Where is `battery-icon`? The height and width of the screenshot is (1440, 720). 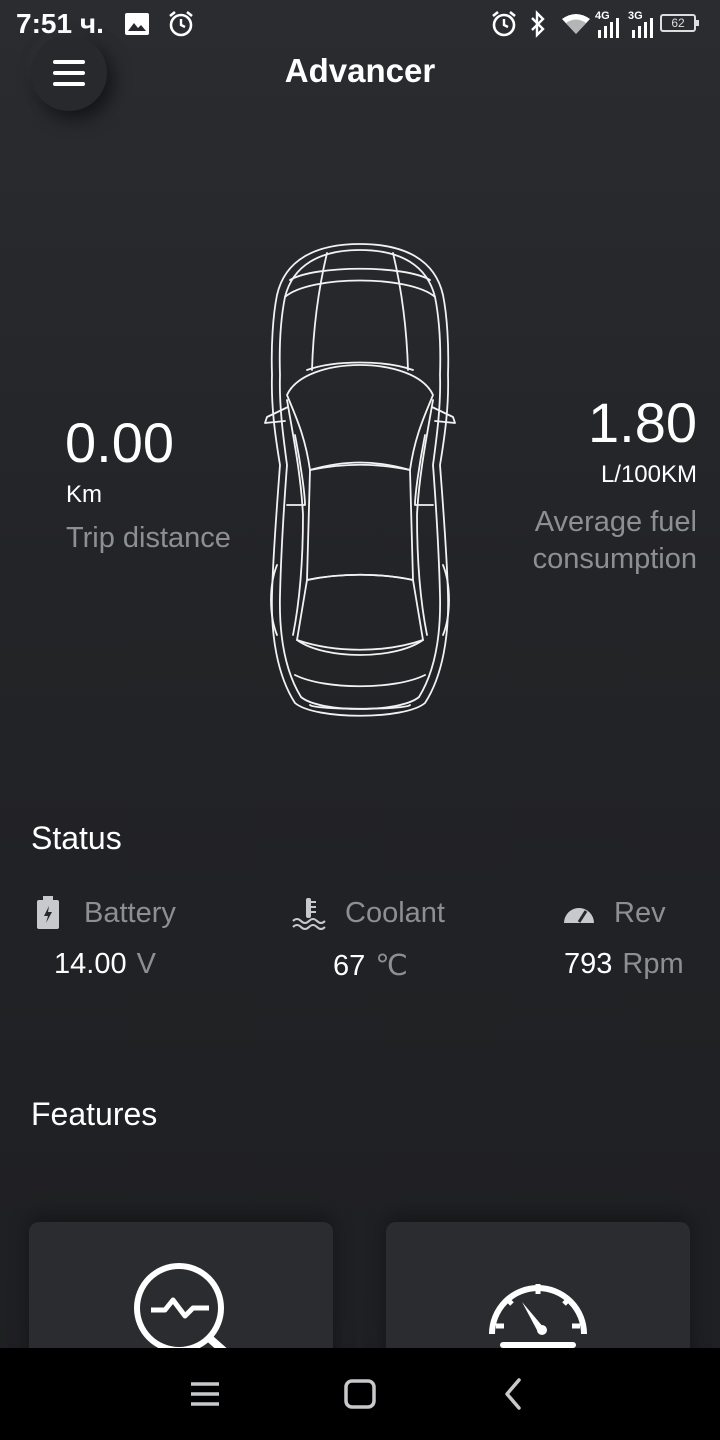 battery-icon is located at coordinates (48, 912).